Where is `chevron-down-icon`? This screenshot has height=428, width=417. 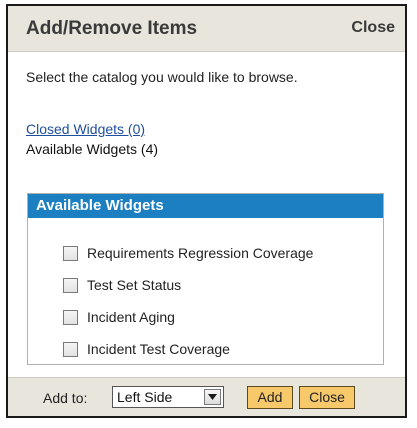
chevron-down-icon is located at coordinates (212, 397).